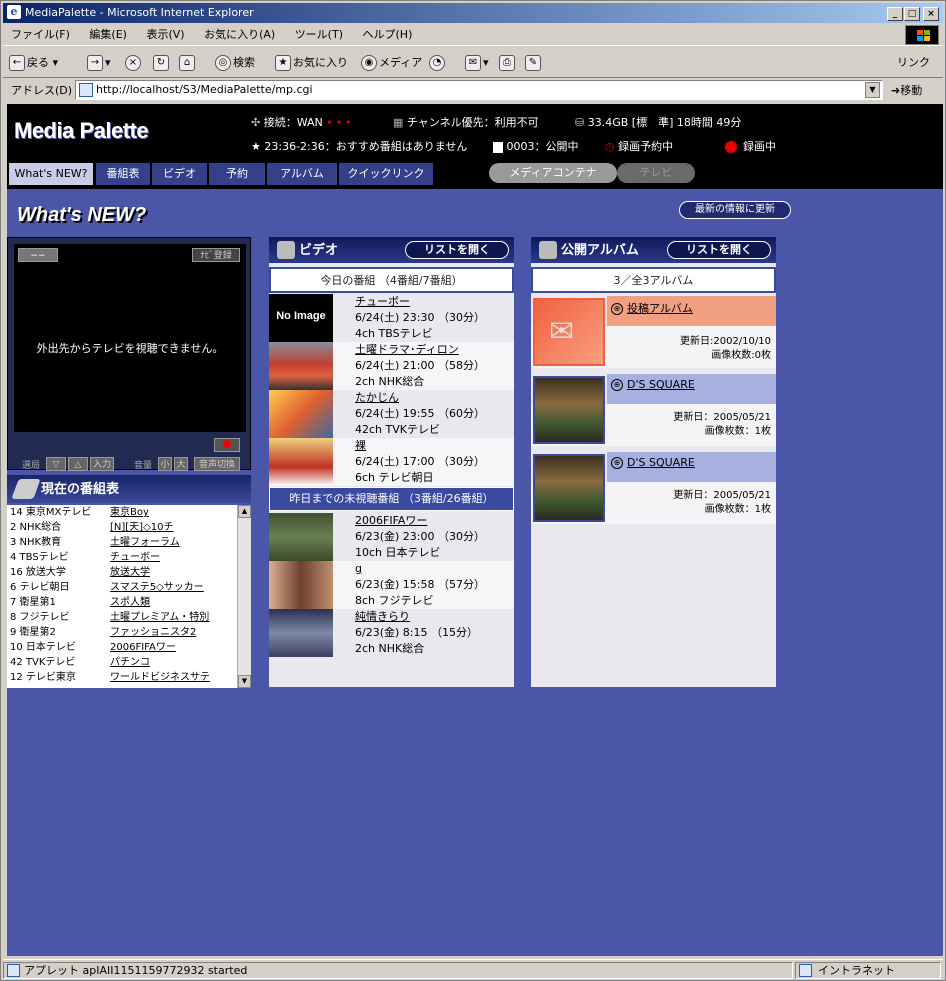 The width and height of the screenshot is (946, 981). What do you see at coordinates (39, 557) in the screenshot?
I see `guide-channel: 4 TBSテレビ` at bounding box center [39, 557].